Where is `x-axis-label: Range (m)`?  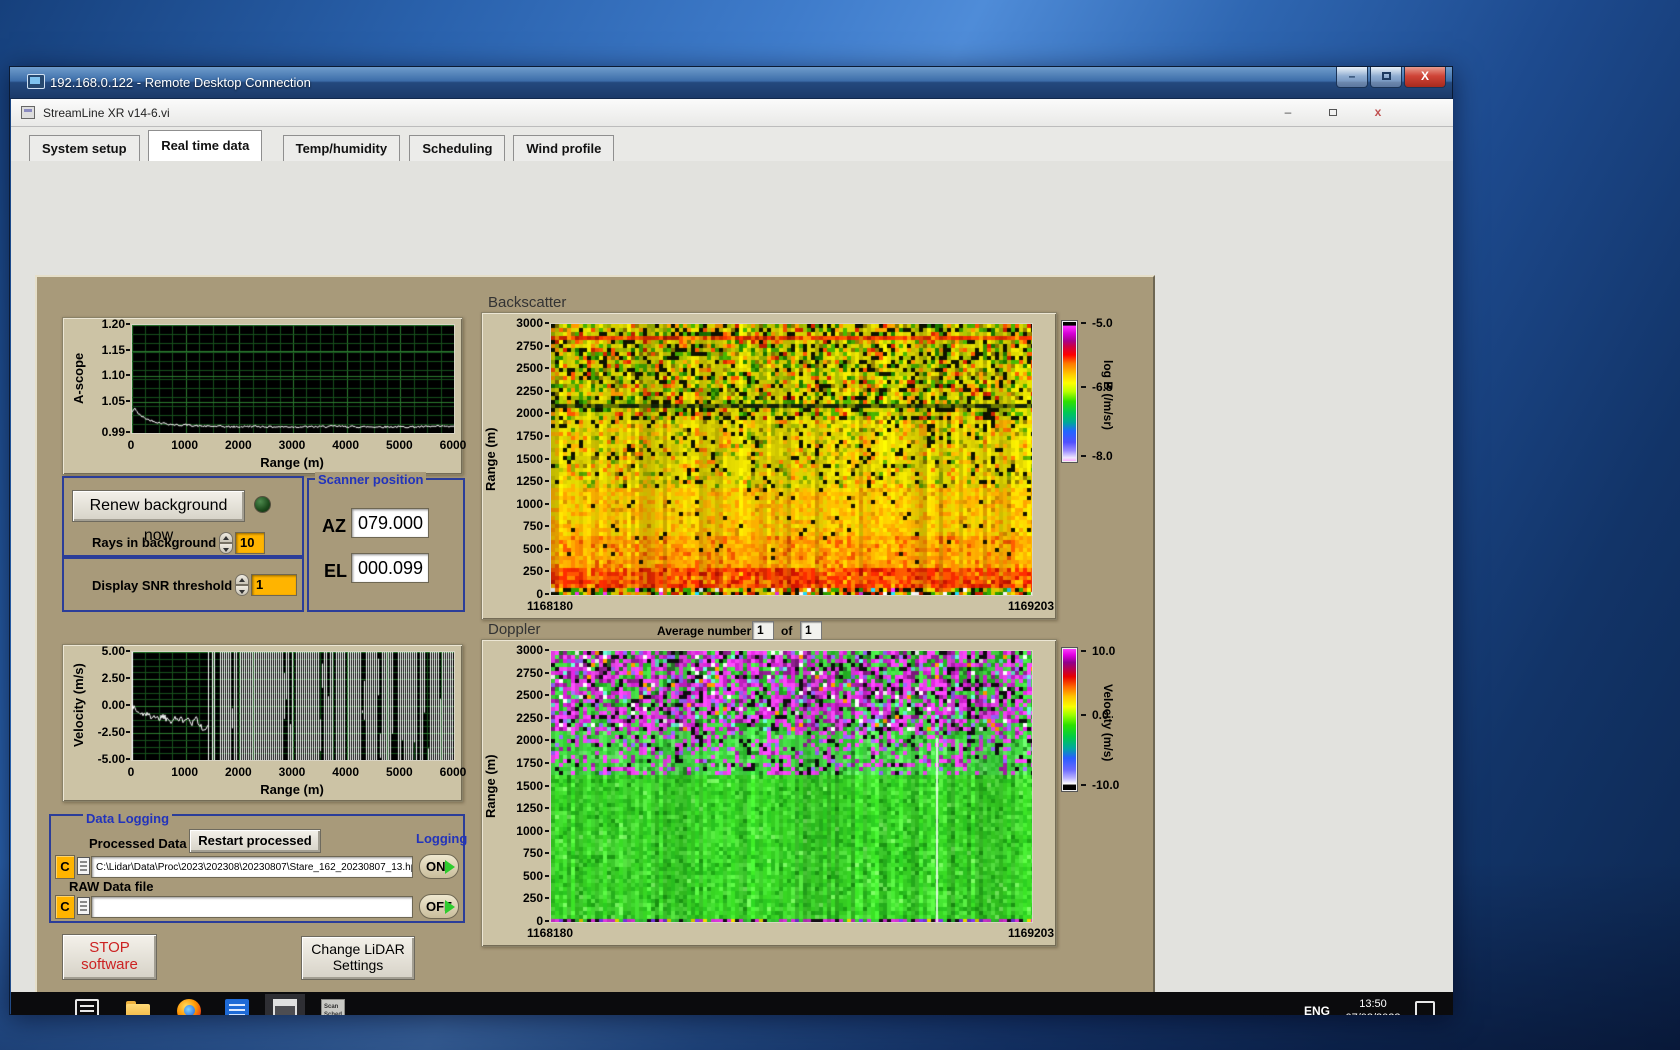 x-axis-label: Range (m) is located at coordinates (292, 462).